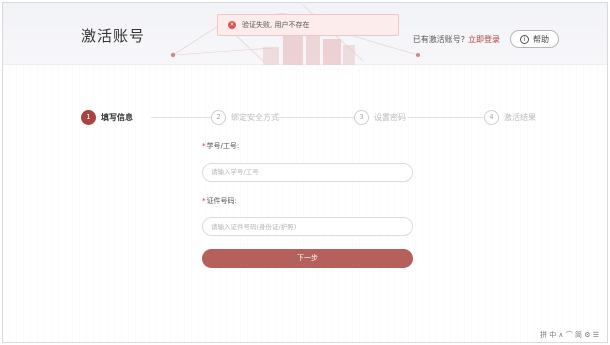 This screenshot has width=610, height=345. Describe the element at coordinates (307, 258) in the screenshot. I see `next-step-button: 下一步` at that location.